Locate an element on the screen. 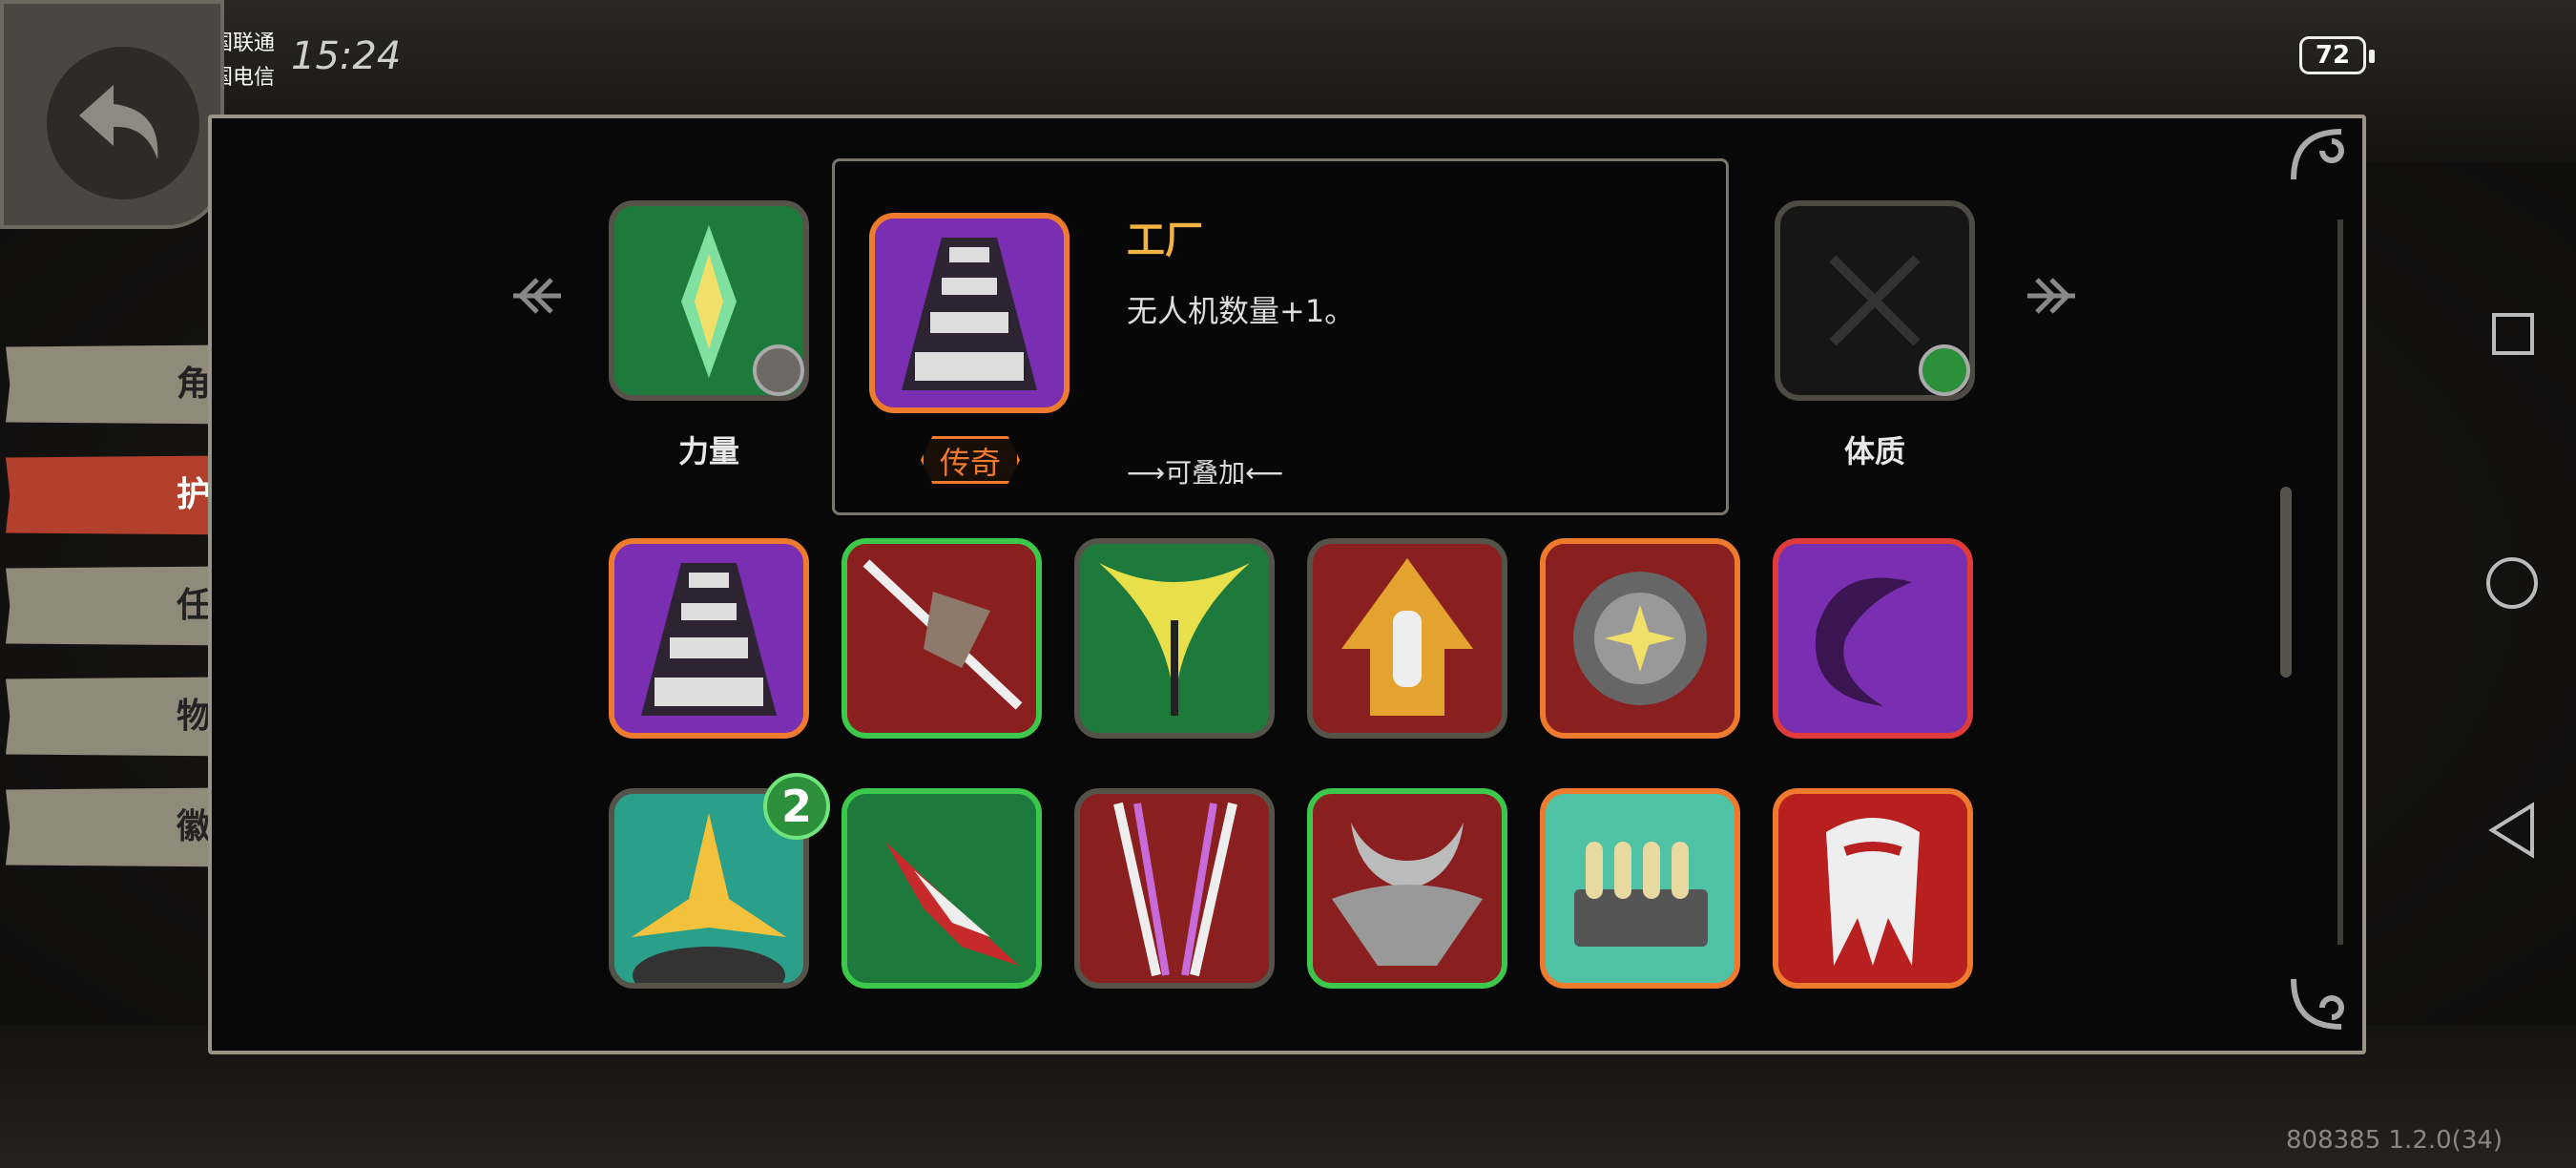  back-button is located at coordinates (112, 114).